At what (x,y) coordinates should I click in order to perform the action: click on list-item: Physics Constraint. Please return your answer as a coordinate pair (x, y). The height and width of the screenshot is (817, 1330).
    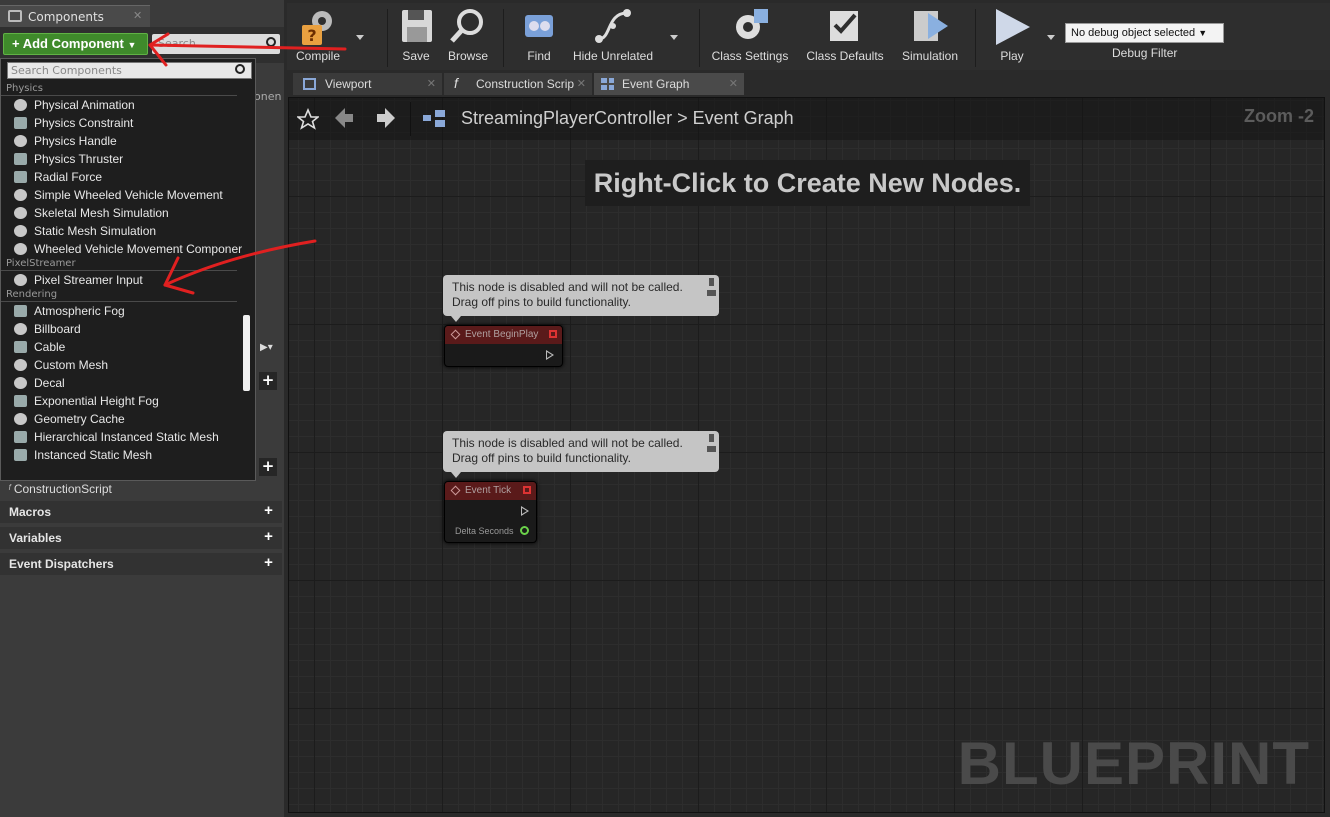
    Looking at the image, I should click on (126, 123).